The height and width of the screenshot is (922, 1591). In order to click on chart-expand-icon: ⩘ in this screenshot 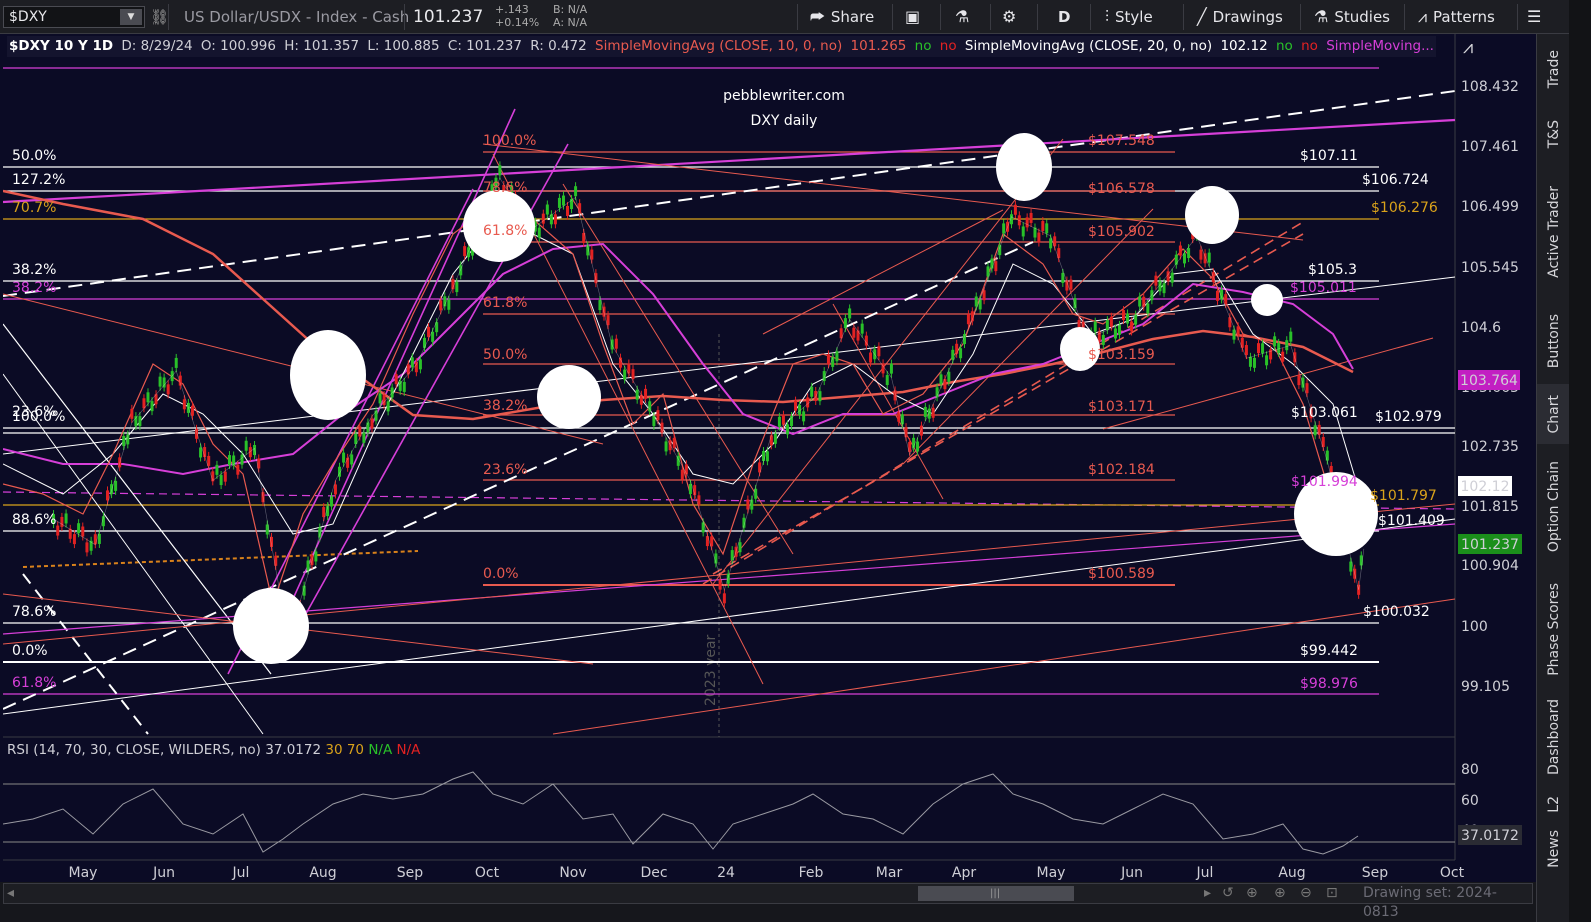, I will do `click(1468, 47)`.